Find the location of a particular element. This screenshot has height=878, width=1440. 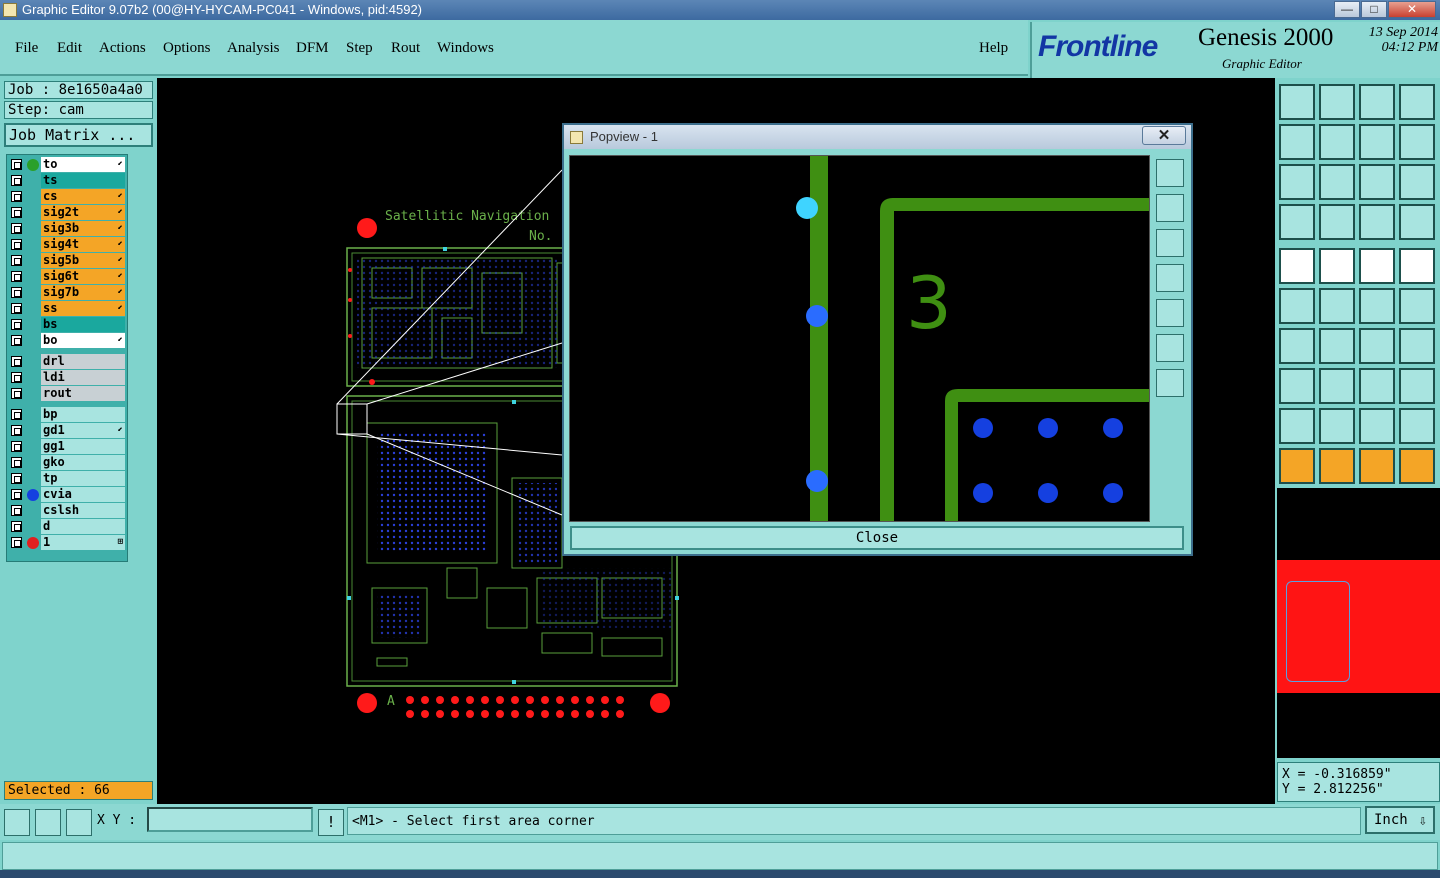

popview-zoom-fit-icon is located at coordinates (1170, 173).